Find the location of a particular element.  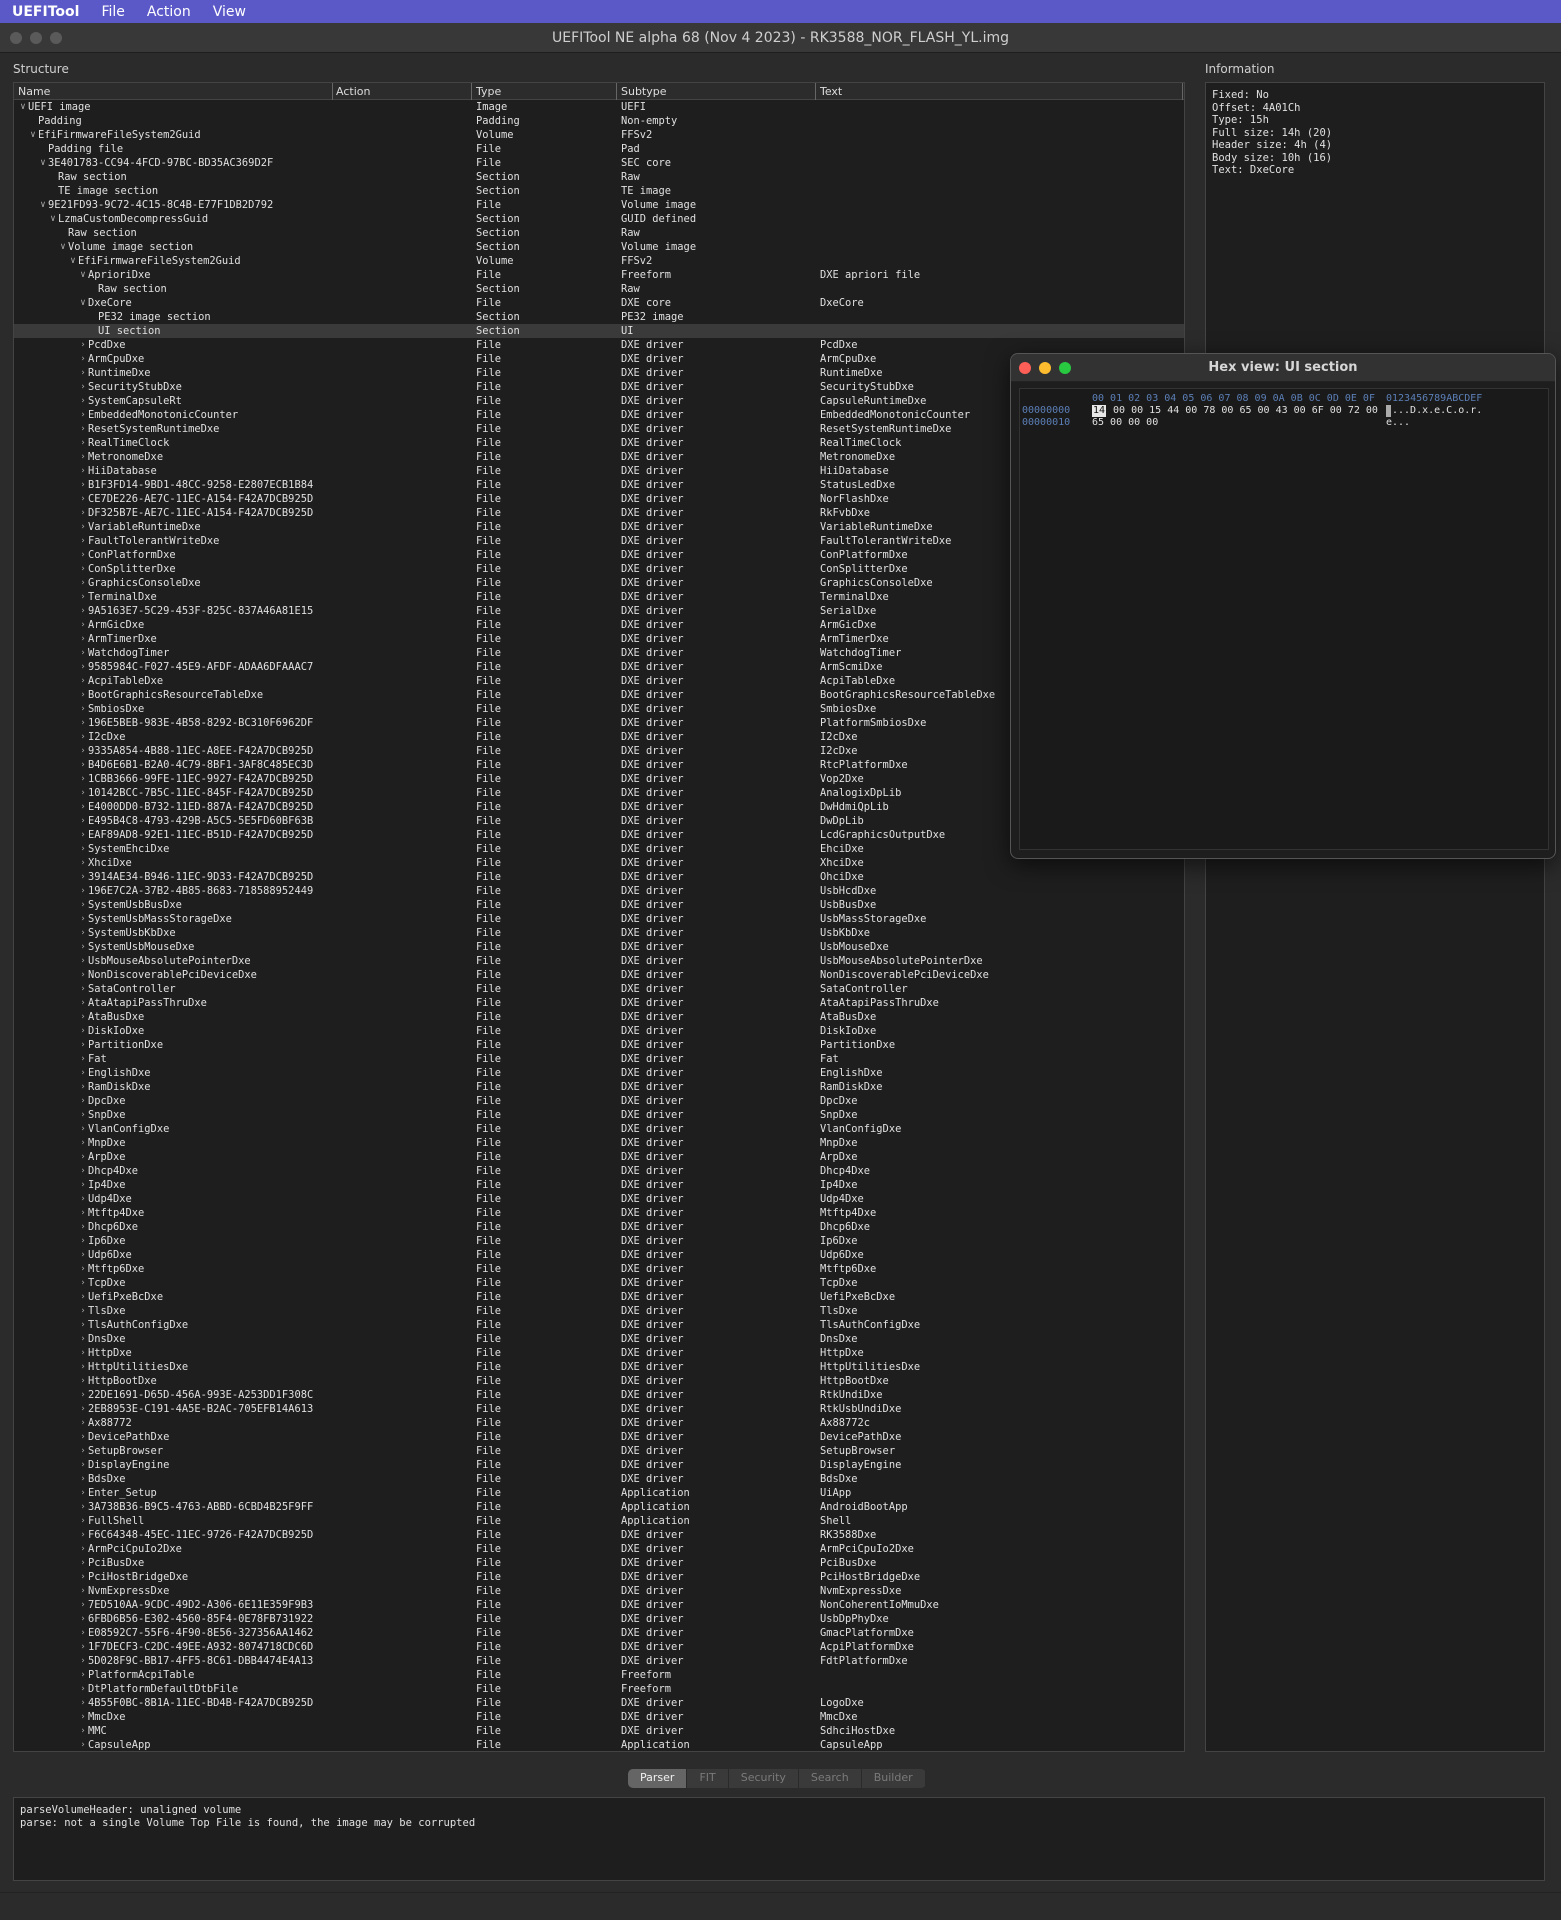

tree-row: › Fat File DXE driver Fat is located at coordinates (599, 1059).